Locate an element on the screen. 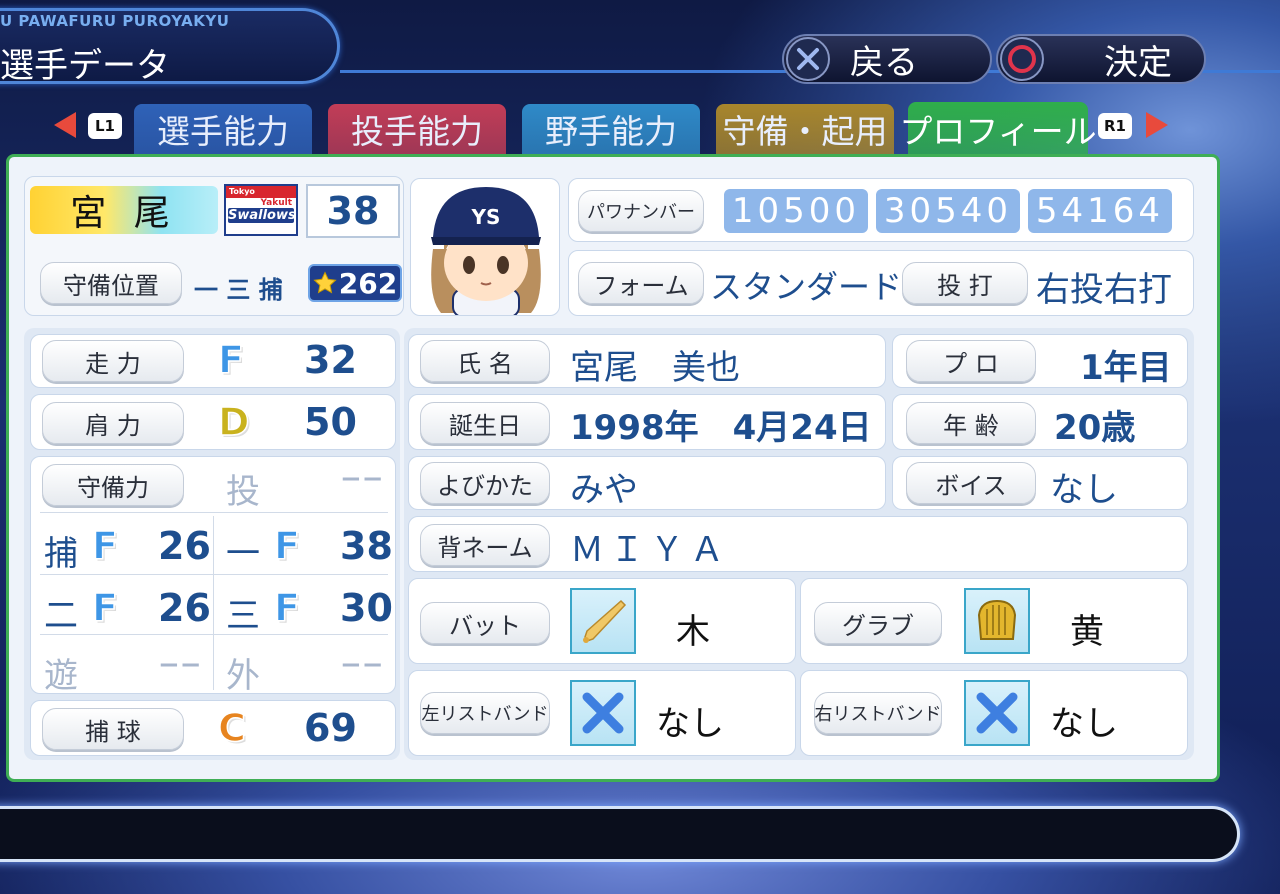  voice-label: ボイス is located at coordinates (971, 483).